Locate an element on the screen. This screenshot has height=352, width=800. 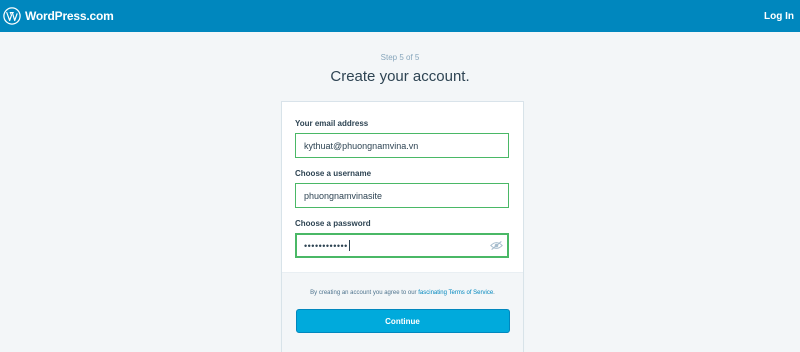
terms-prefix: By creating an account you agree to our is located at coordinates (364, 293).